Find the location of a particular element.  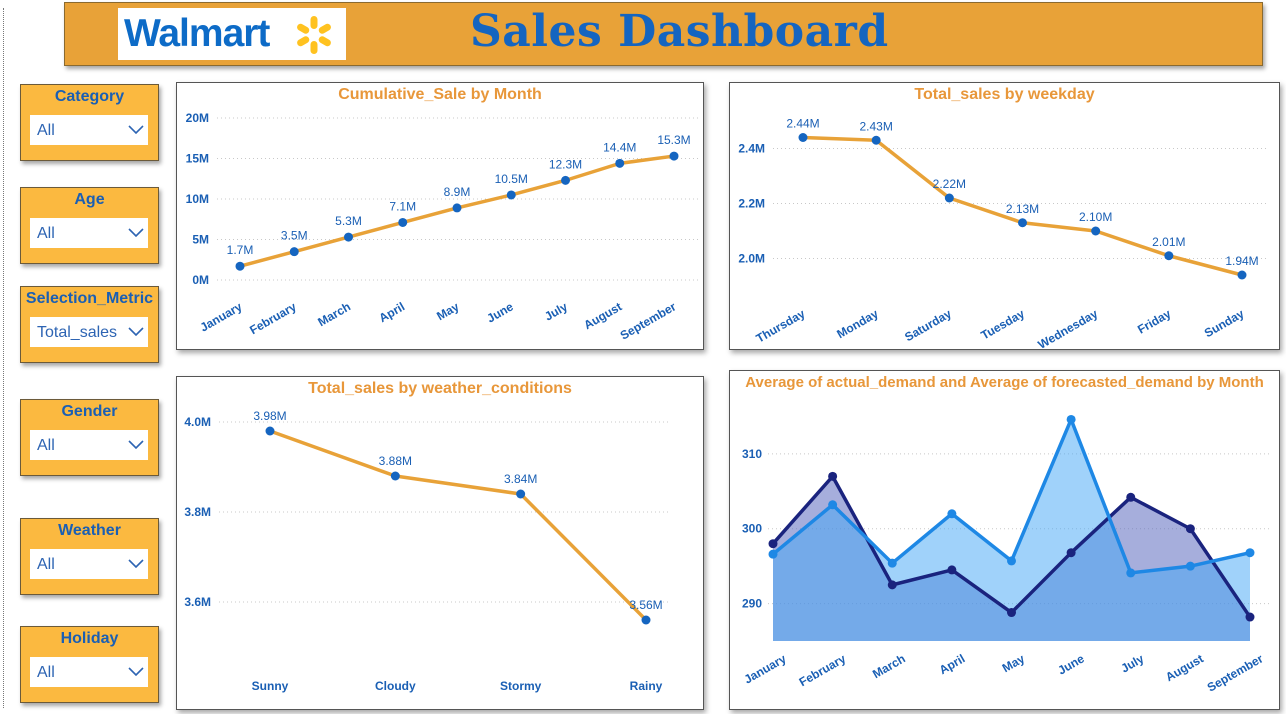

weather-slicer: Weather All is located at coordinates (89, 556).